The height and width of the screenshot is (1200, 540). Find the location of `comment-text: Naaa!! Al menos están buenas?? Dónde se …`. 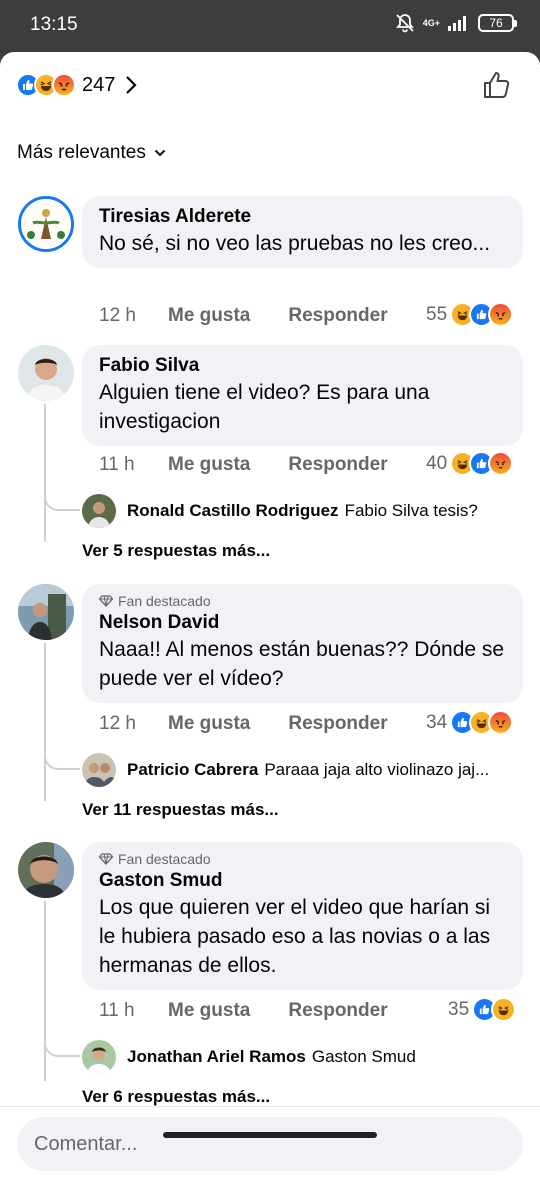

comment-text: Naaa!! Al menos están buenas?? Dónde se … is located at coordinates (302, 664).